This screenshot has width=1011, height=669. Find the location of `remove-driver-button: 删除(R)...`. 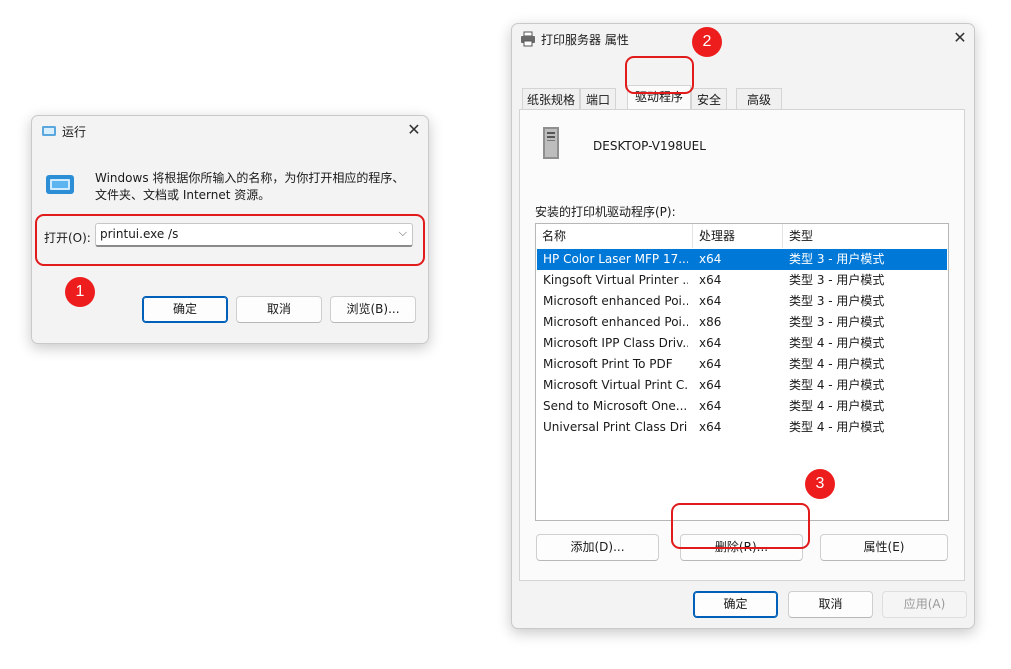

remove-driver-button: 删除(R)... is located at coordinates (741, 547).